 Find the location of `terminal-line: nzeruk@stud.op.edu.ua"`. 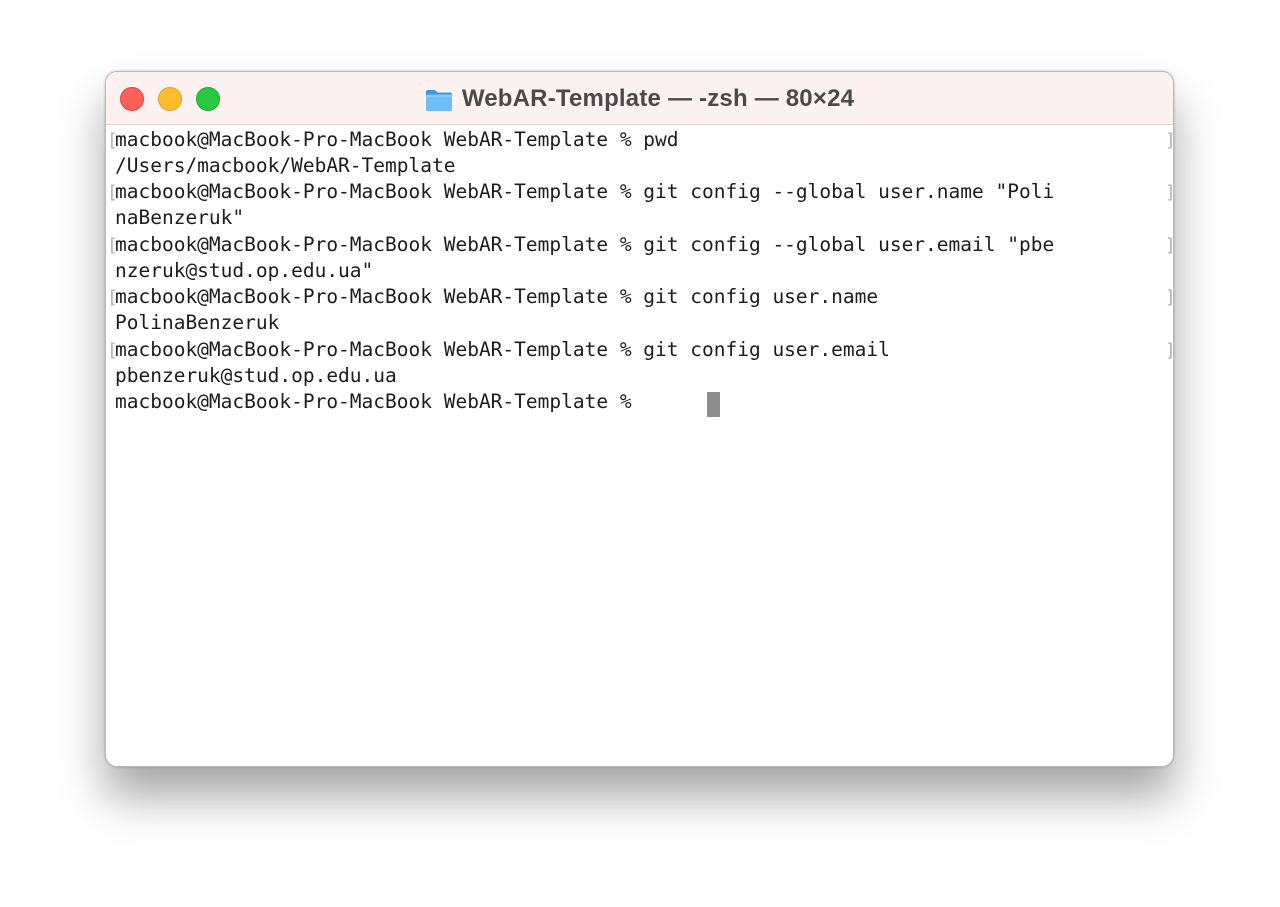

terminal-line: nzeruk@stud.op.edu.ua" is located at coordinates (244, 270).